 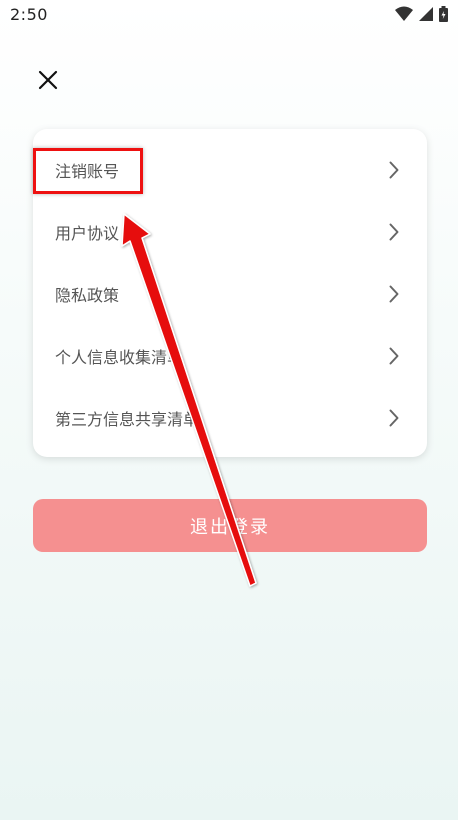 What do you see at coordinates (230, 525) in the screenshot?
I see `logout-button: 退出登录` at bounding box center [230, 525].